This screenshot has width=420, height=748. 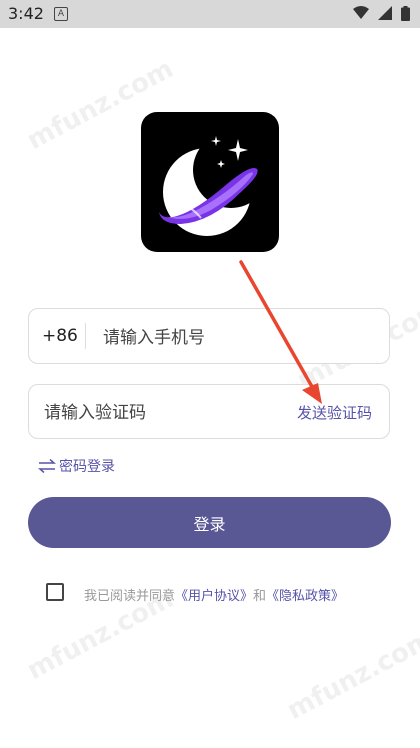 I want to click on phone-field: +86, so click(x=209, y=336).